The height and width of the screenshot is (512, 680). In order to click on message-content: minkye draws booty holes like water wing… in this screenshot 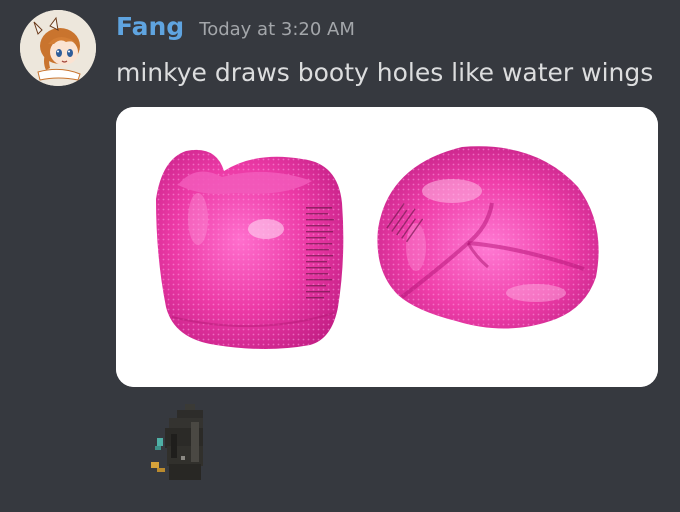, I will do `click(385, 72)`.